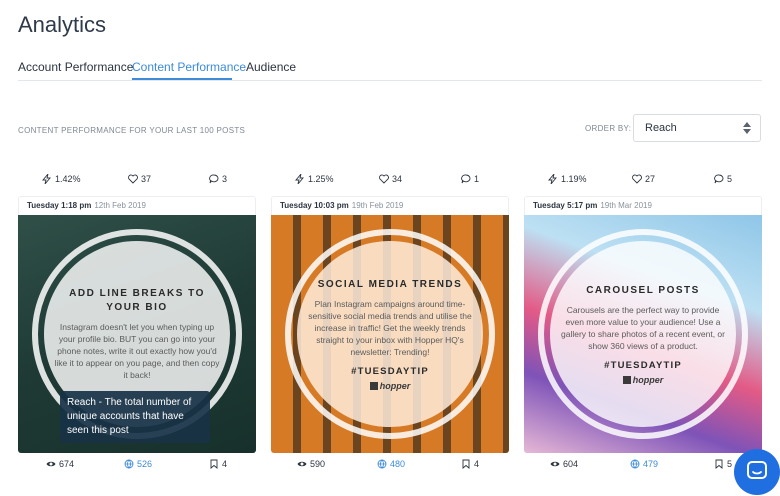 This screenshot has height=496, width=780. I want to click on post-day-time: Tuesday 5:17 pm, so click(565, 205).